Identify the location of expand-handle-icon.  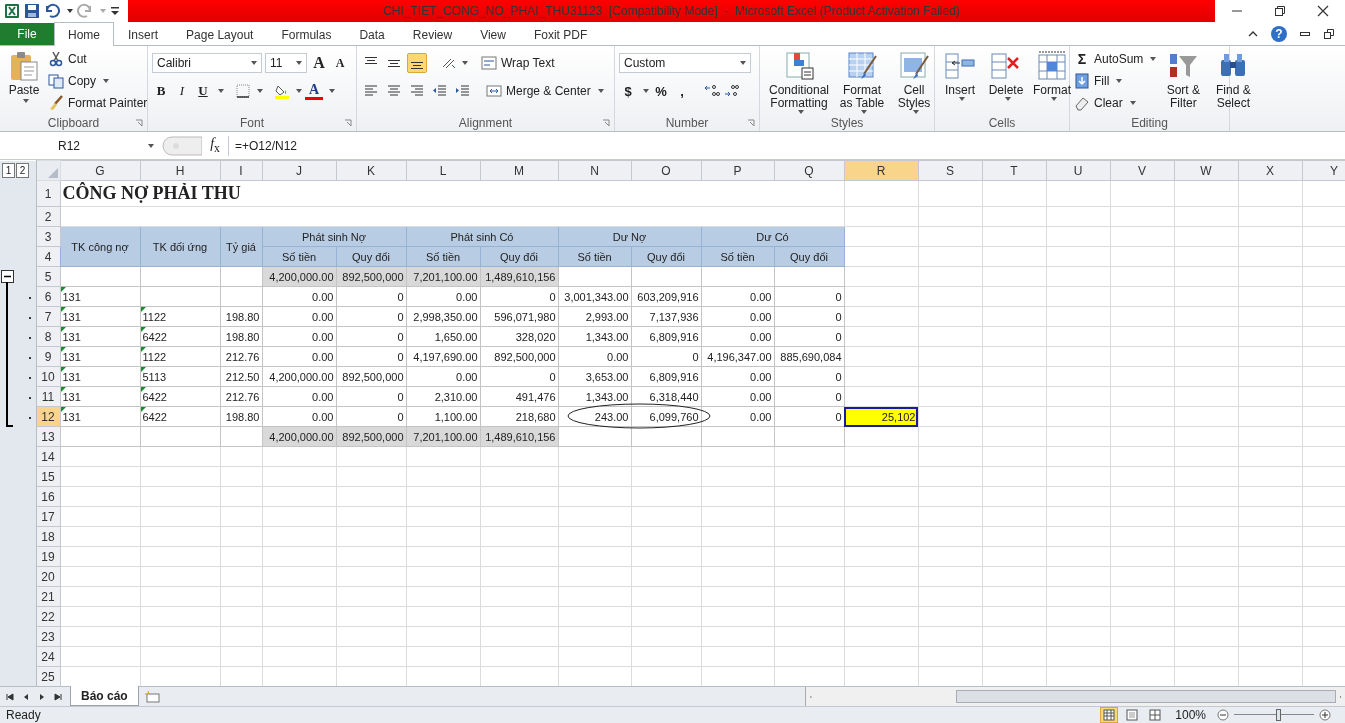
(182, 145).